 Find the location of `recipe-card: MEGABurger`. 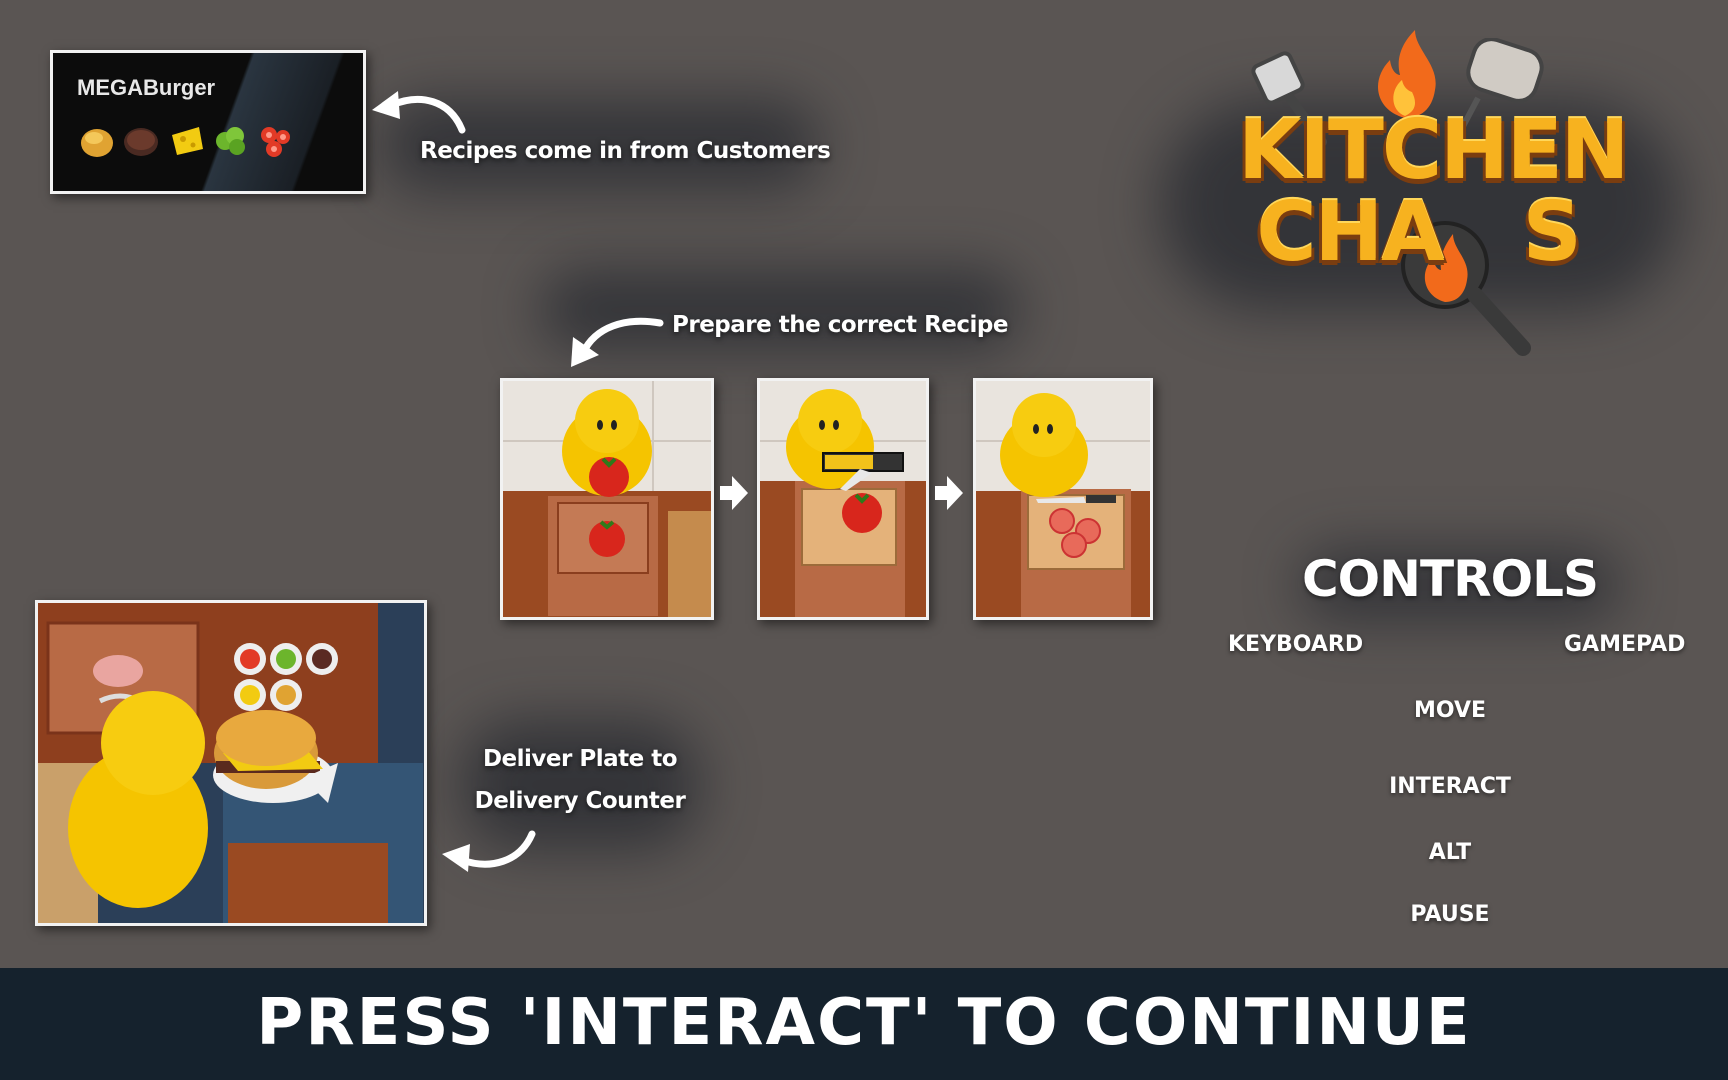

recipe-card: MEGABurger is located at coordinates (208, 122).